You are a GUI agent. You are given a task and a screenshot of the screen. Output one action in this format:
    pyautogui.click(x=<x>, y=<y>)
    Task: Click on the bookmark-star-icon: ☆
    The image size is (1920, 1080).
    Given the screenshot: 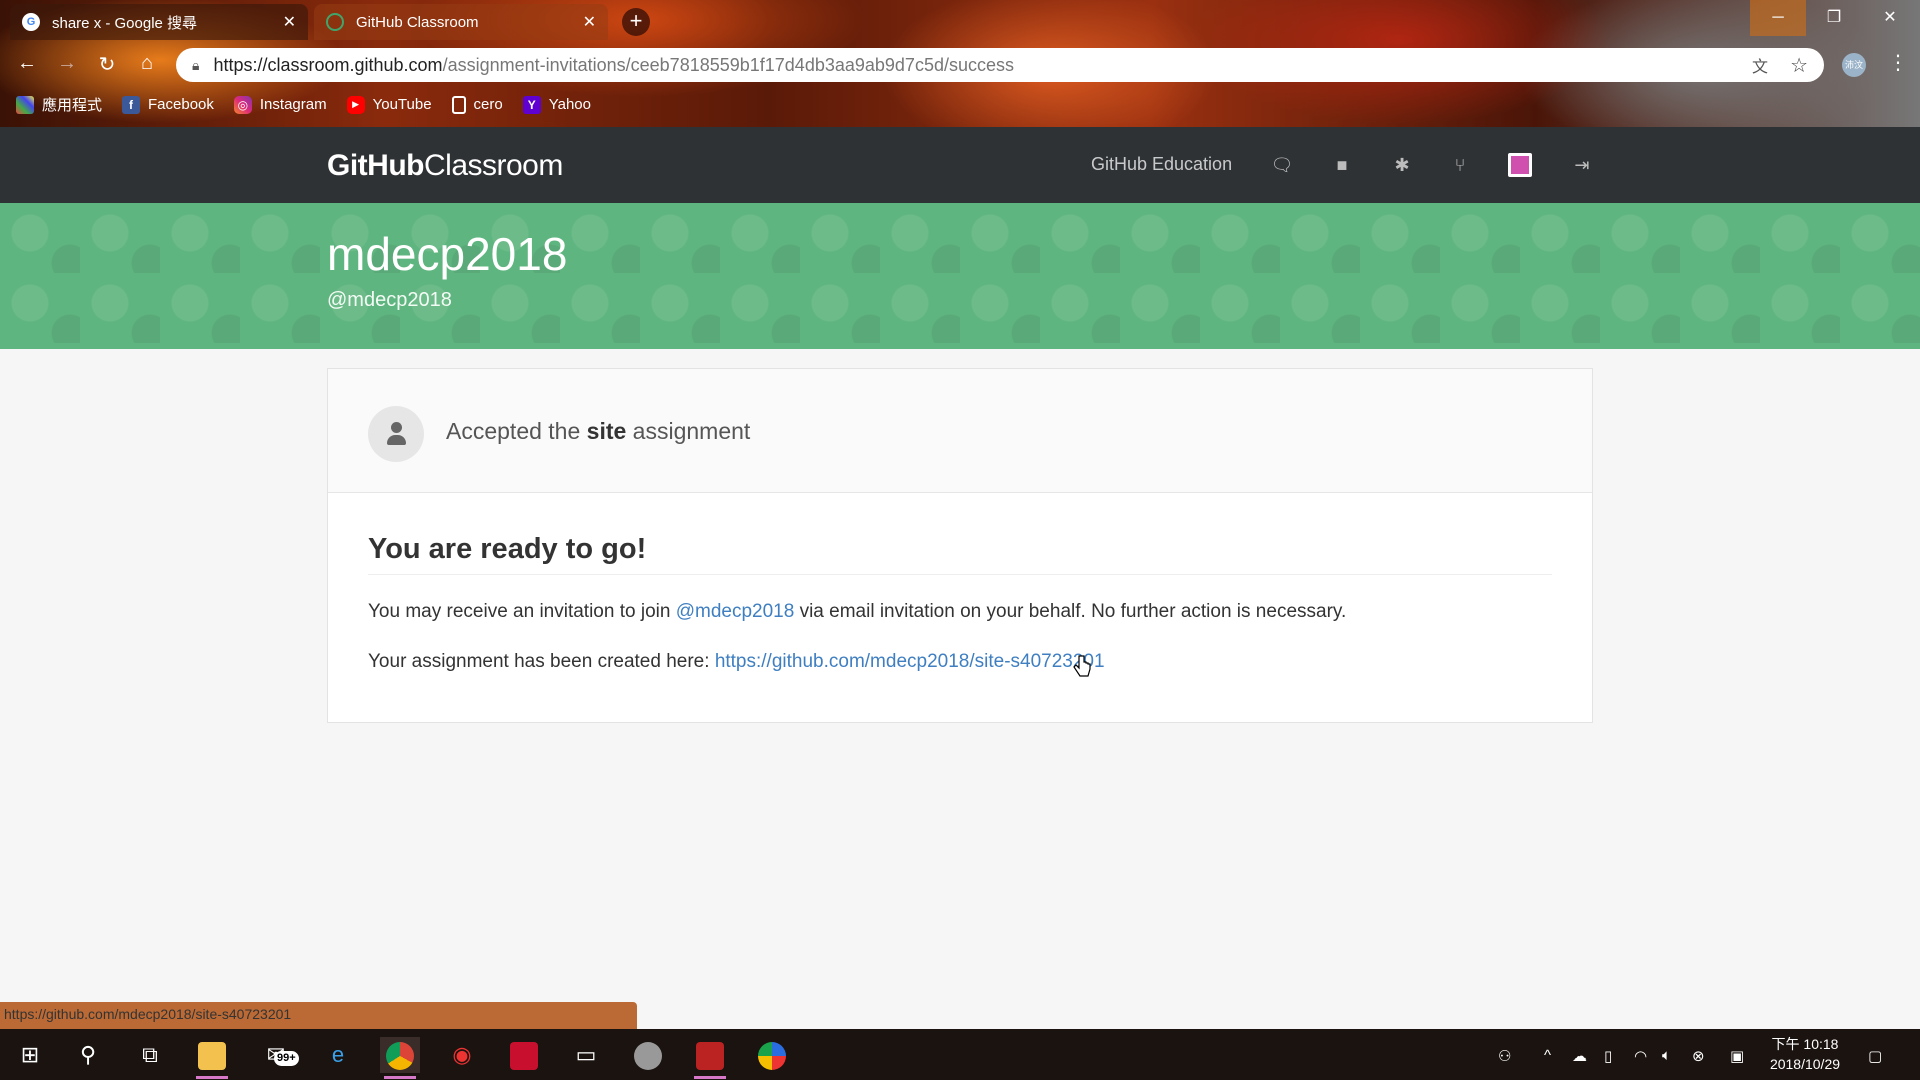 What is the action you would take?
    pyautogui.click(x=1799, y=65)
    